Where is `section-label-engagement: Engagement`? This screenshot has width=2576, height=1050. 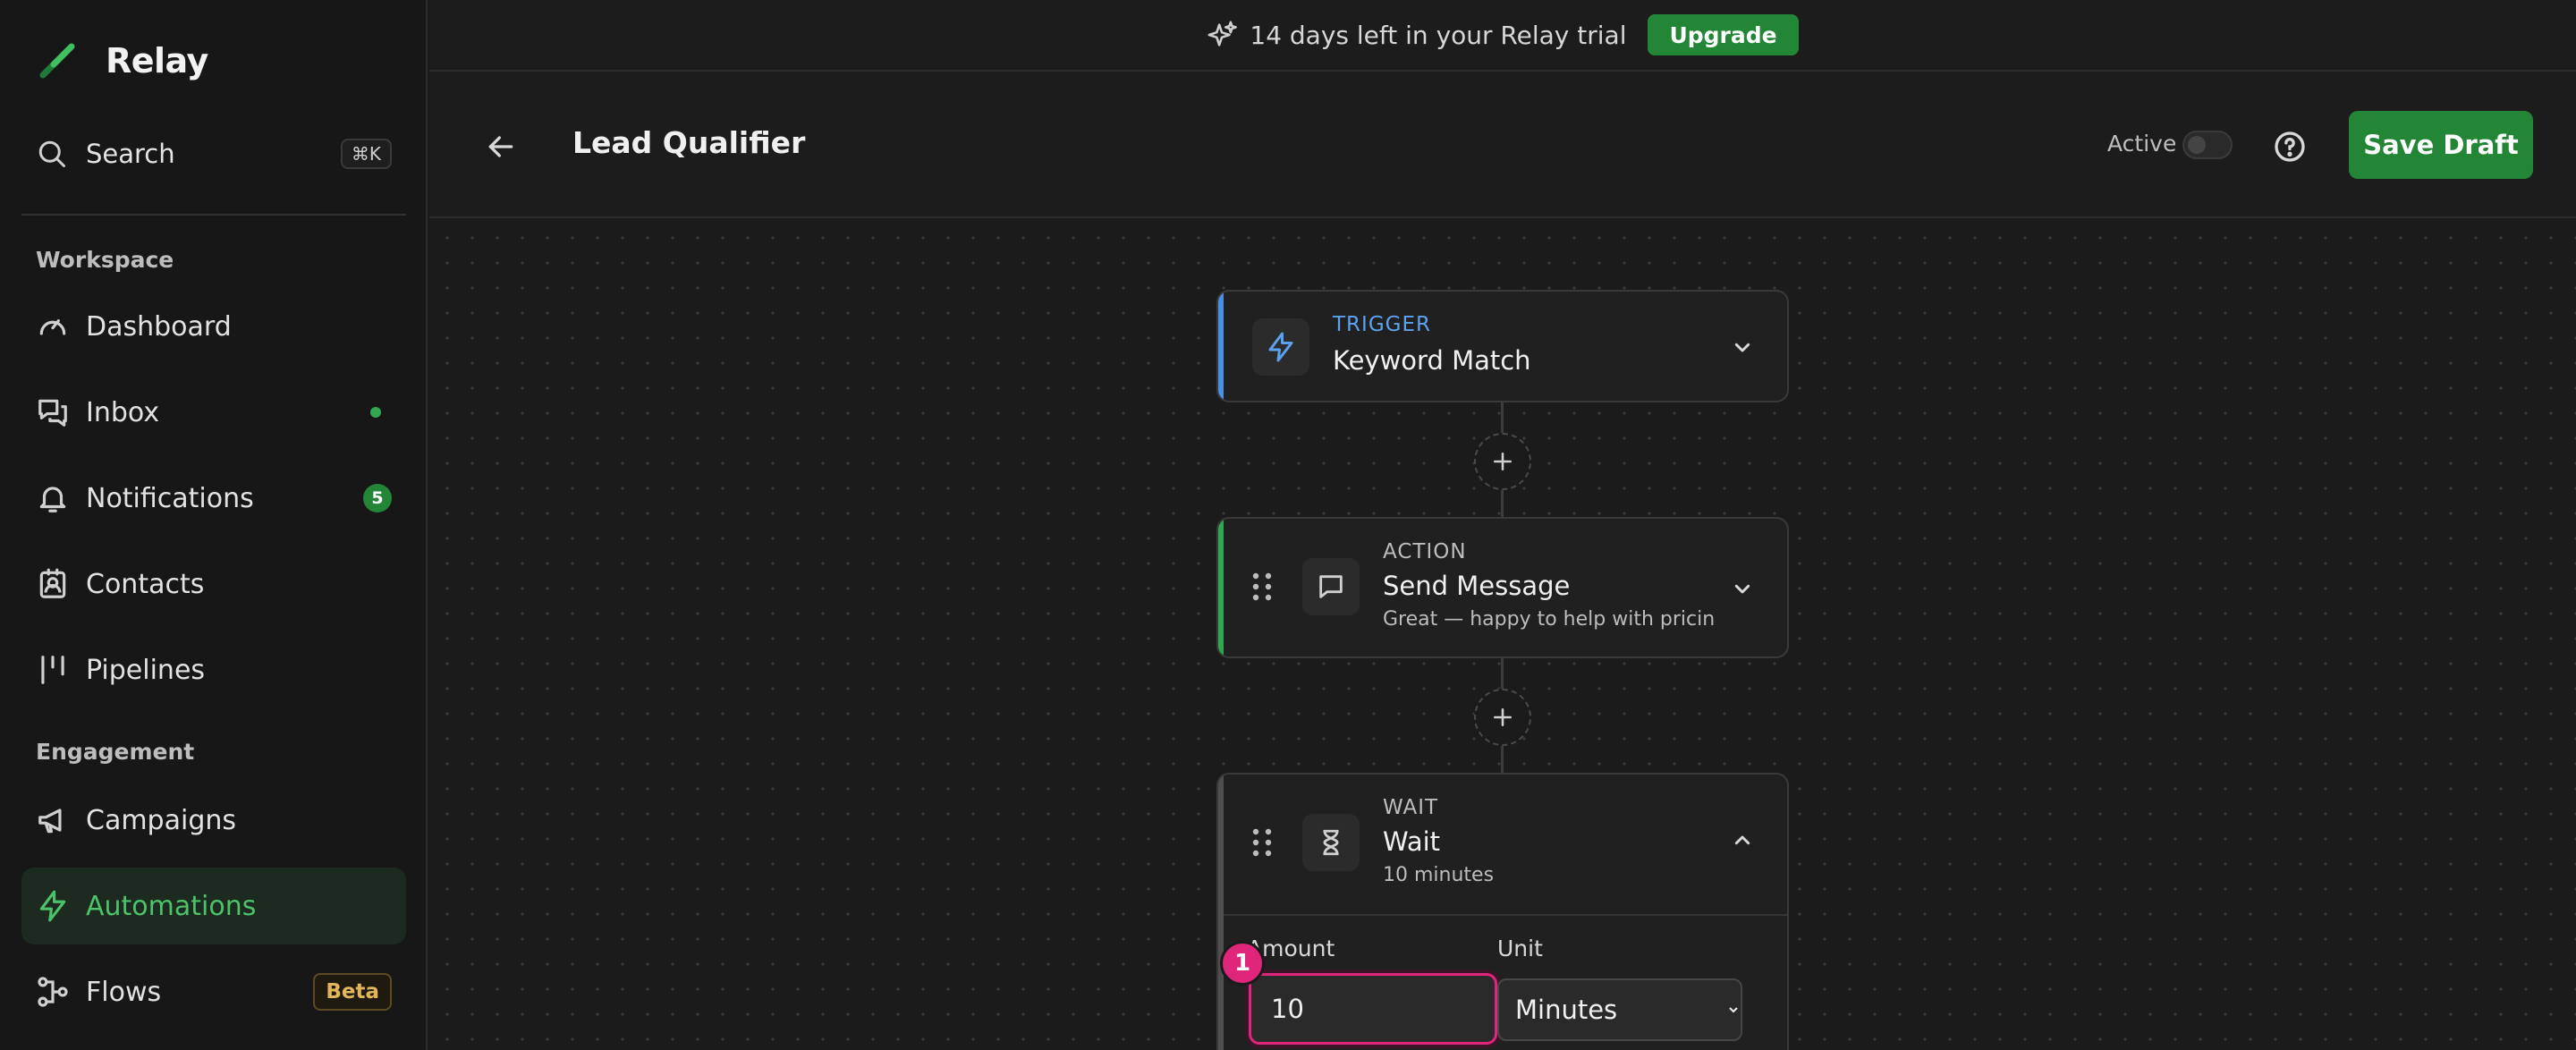
section-label-engagement: Engagement is located at coordinates (115, 752).